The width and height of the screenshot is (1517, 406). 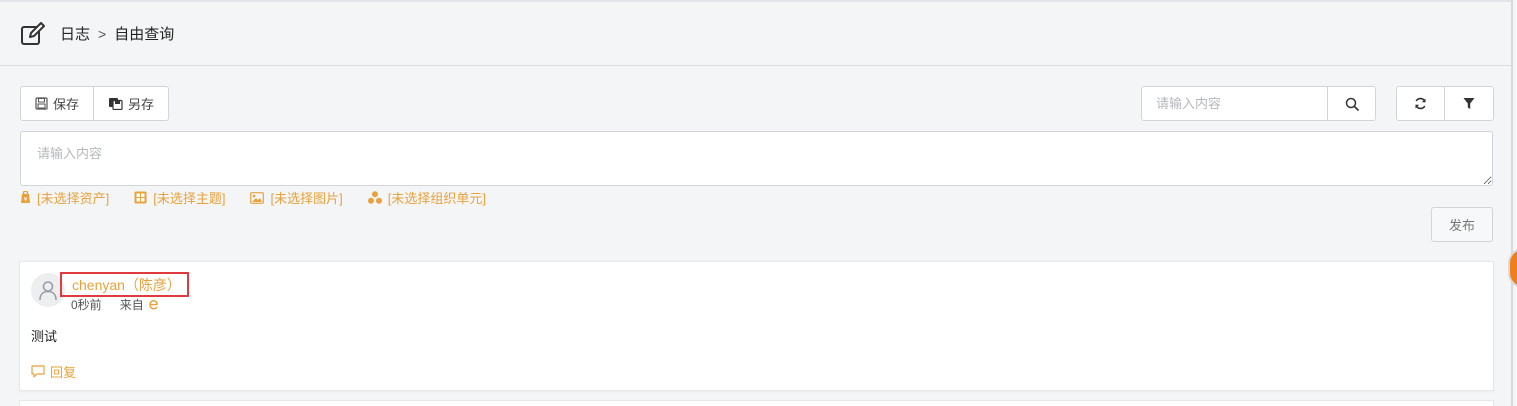 I want to click on image-selector: [未选择图片], so click(x=296, y=197).